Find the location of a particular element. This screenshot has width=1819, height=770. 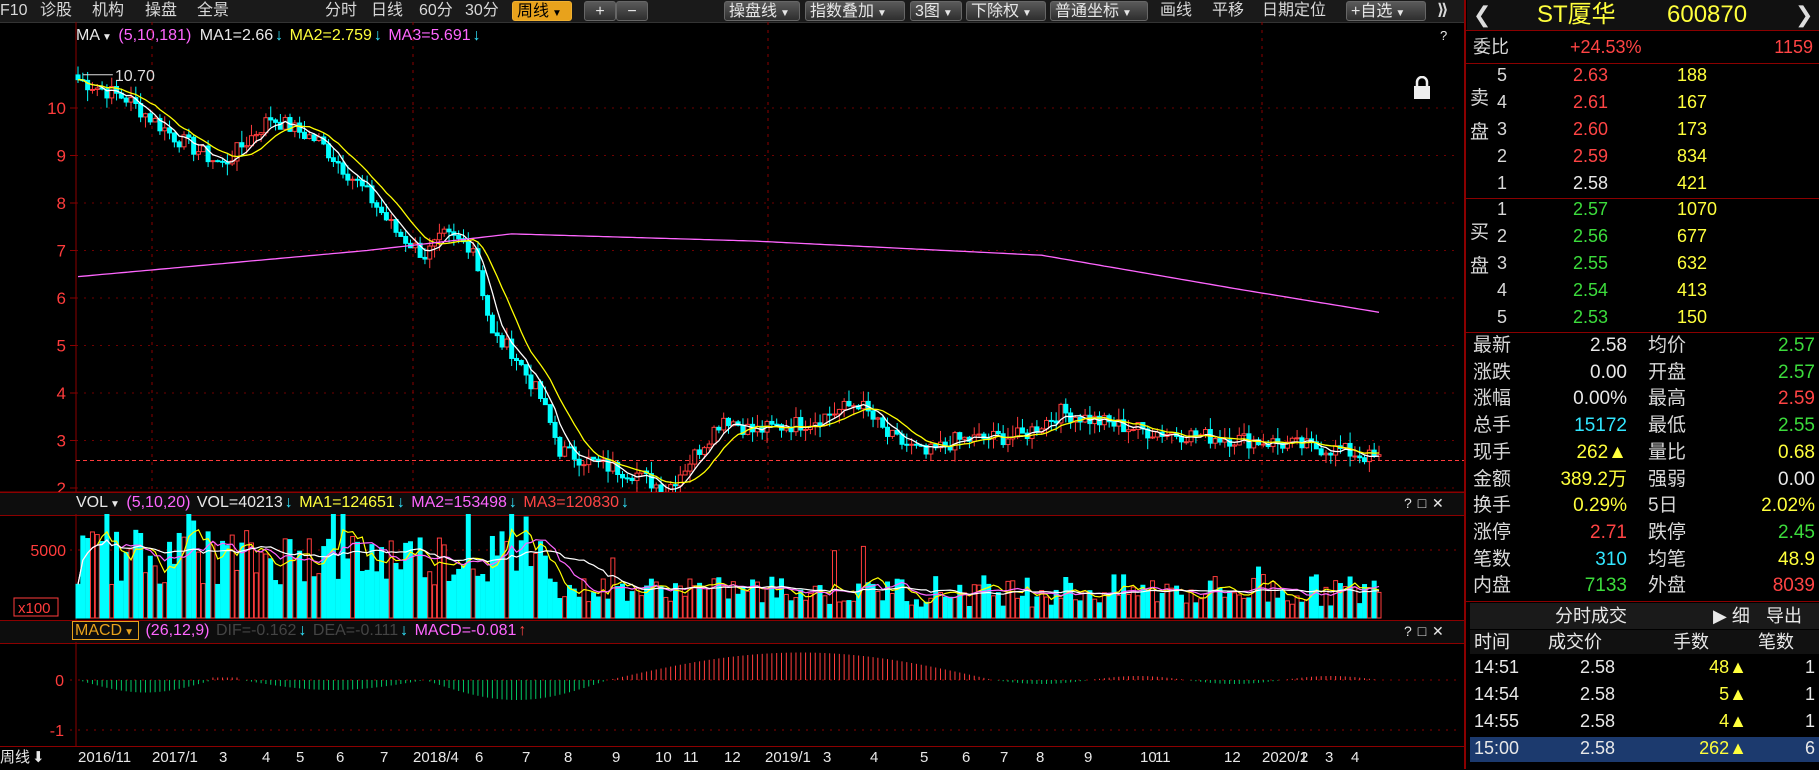

detail-button: ▶ 细 is located at coordinates (1731, 616).